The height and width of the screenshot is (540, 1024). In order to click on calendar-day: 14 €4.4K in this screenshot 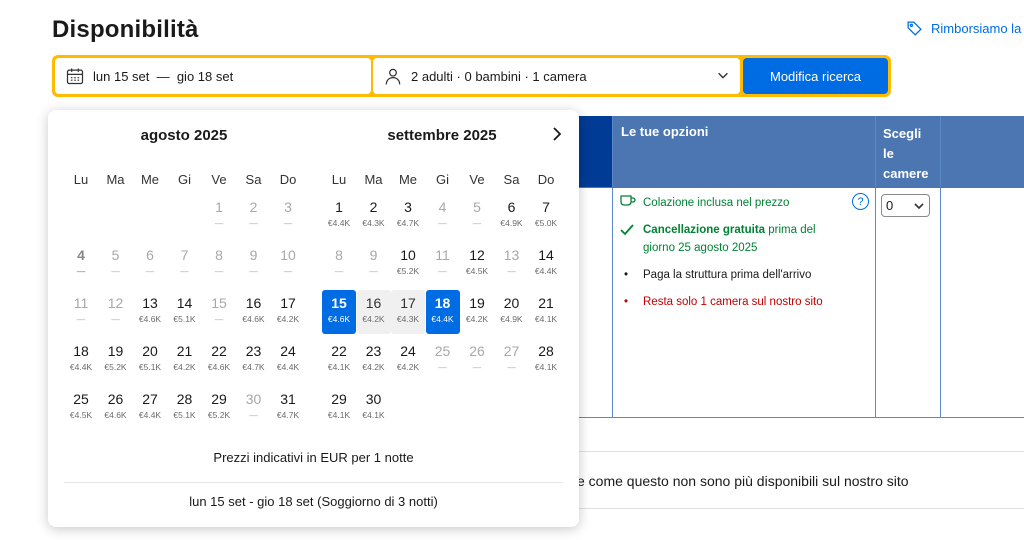, I will do `click(546, 264)`.